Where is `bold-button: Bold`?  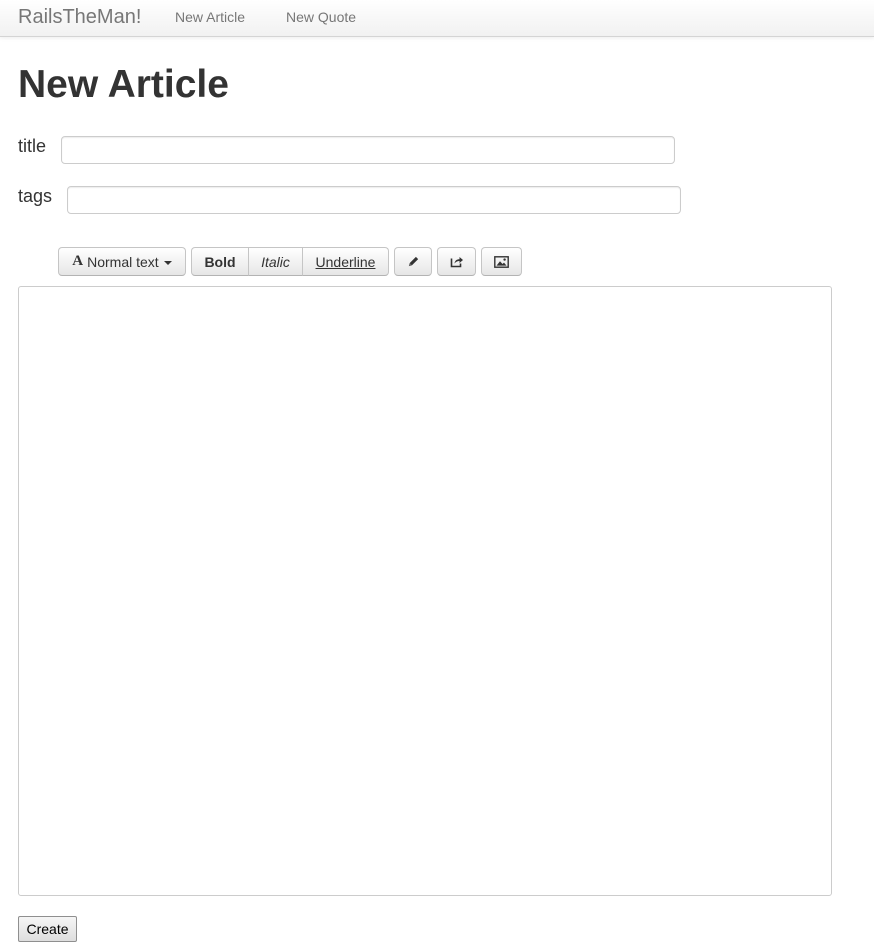 bold-button: Bold is located at coordinates (220, 261).